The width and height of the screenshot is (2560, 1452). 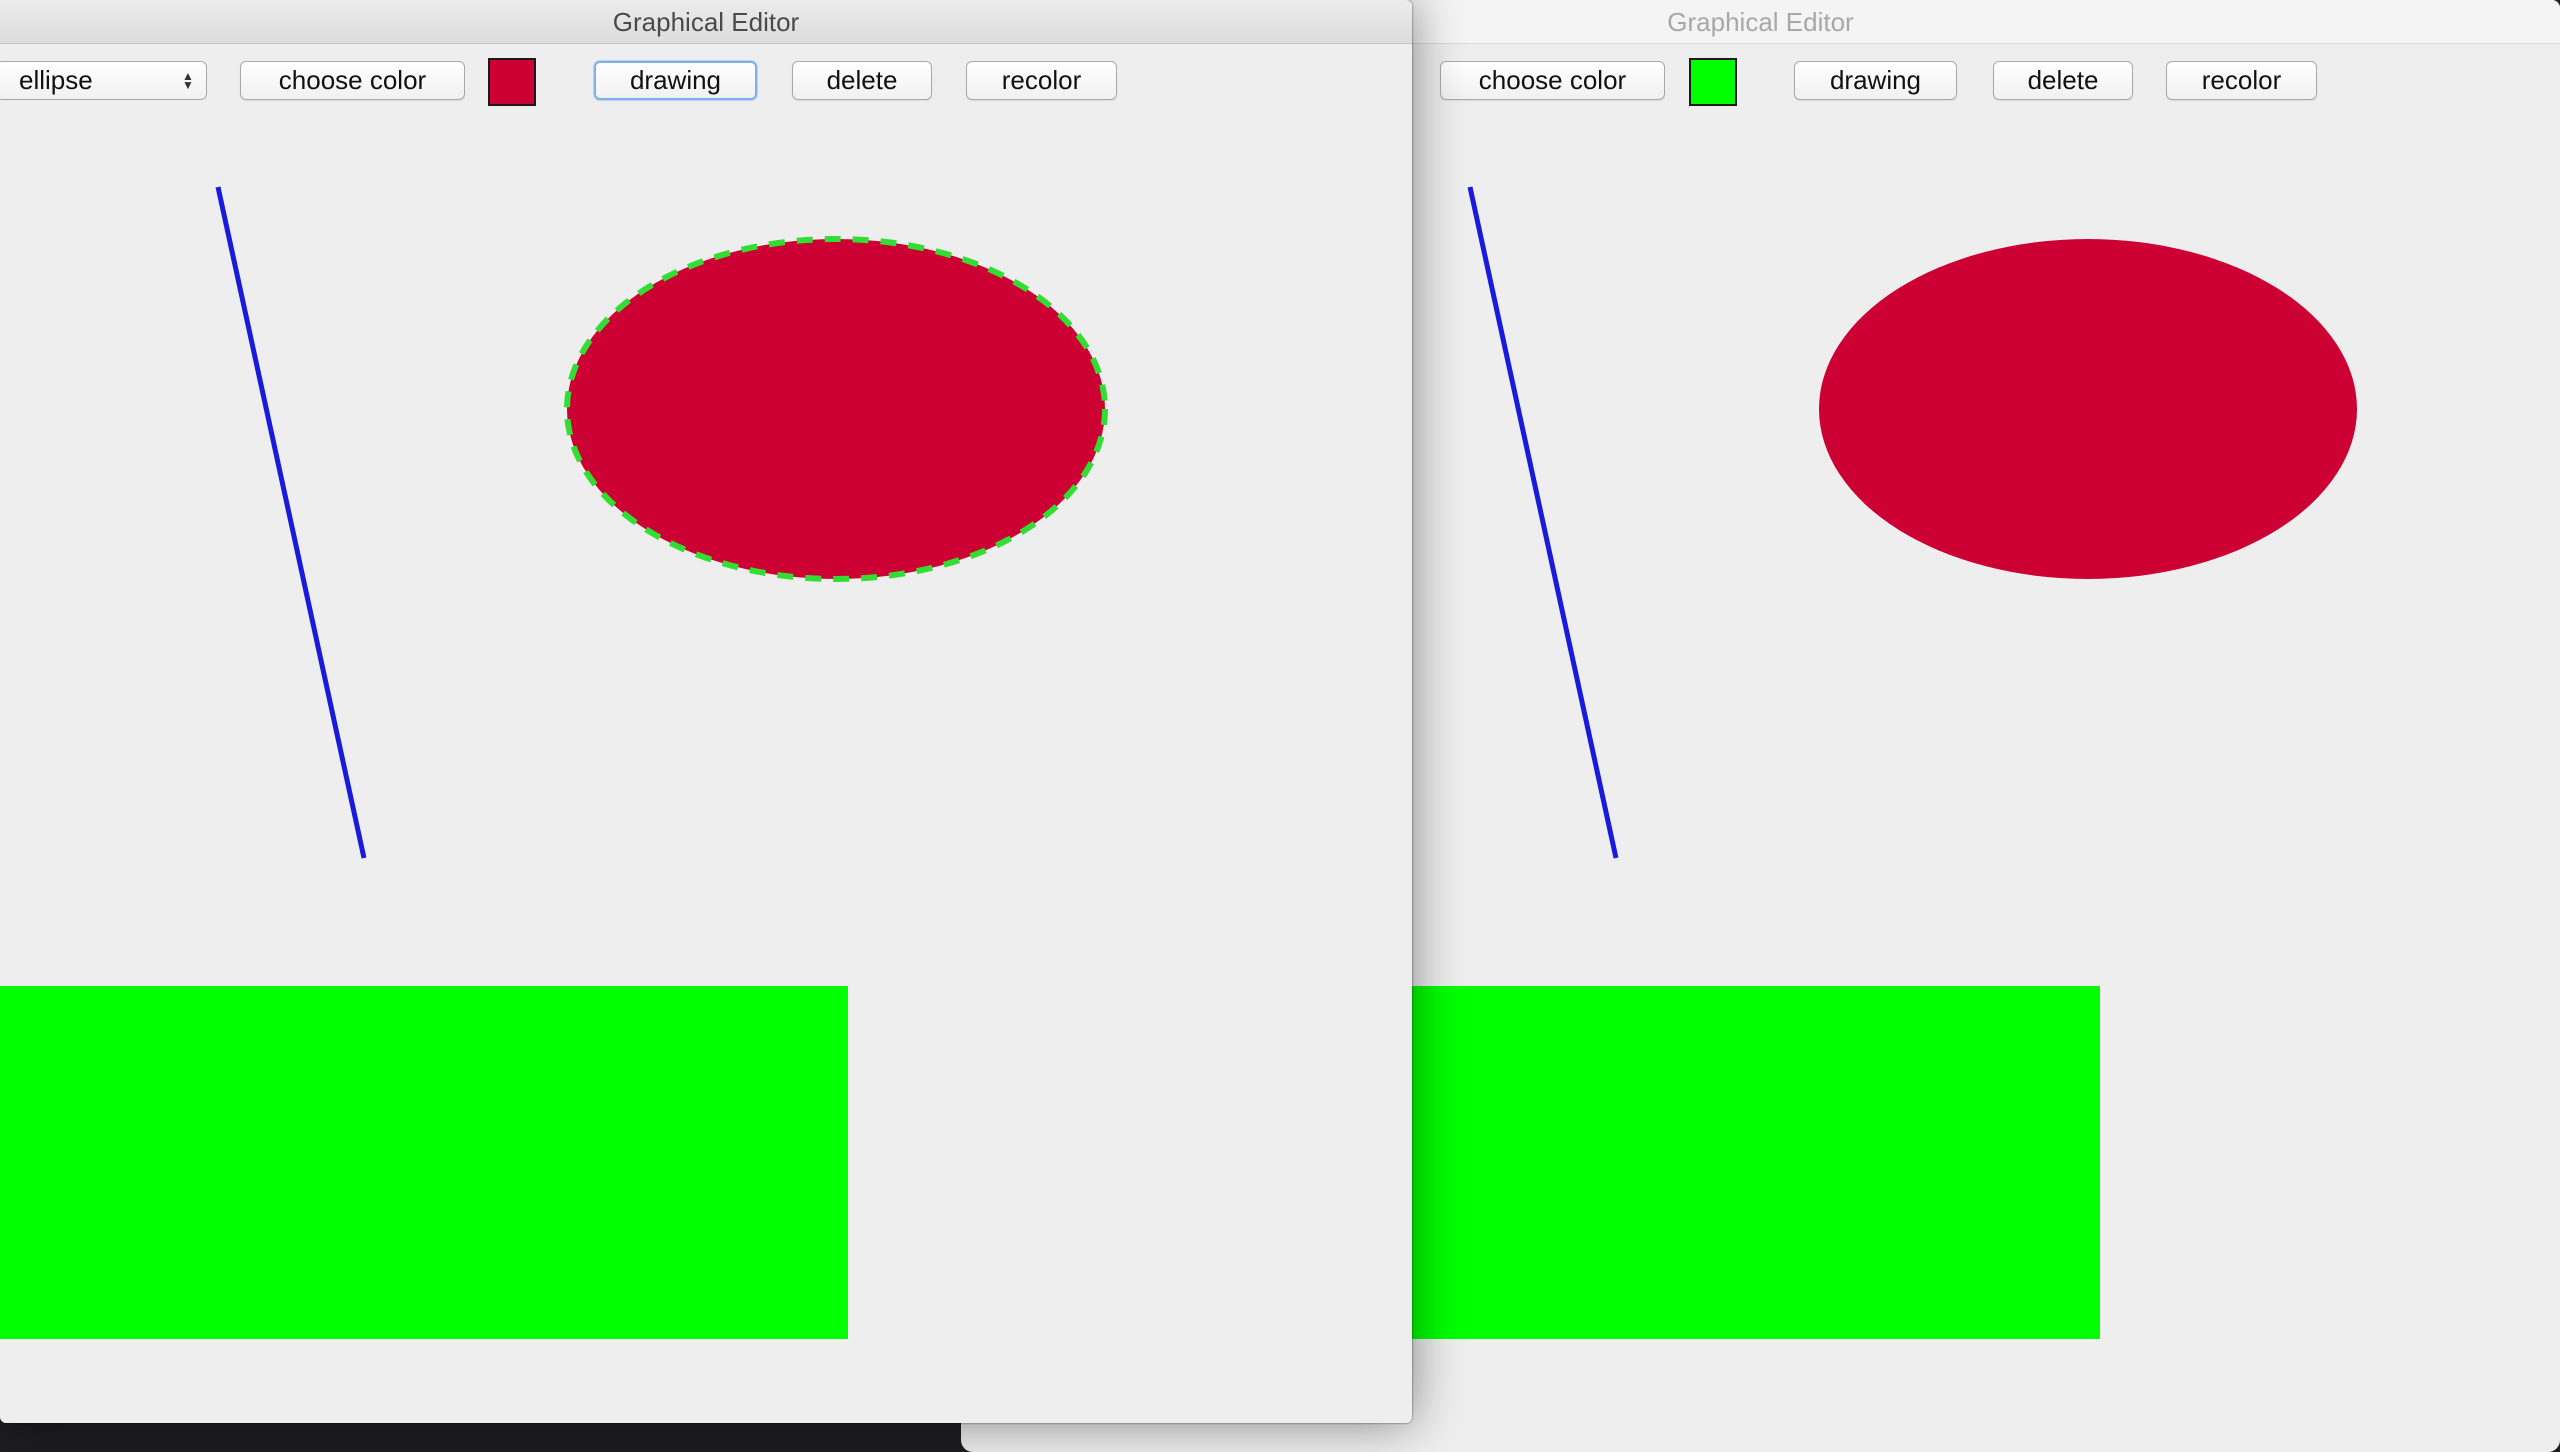 I want to click on ellipse-shape, so click(x=2088, y=409).